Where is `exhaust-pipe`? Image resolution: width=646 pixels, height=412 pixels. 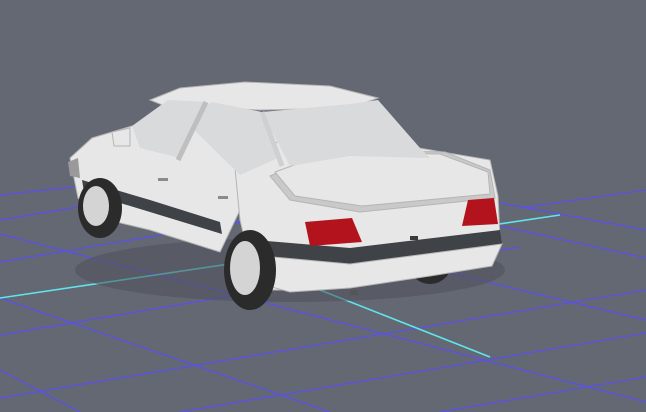
exhaust-pipe is located at coordinates (354, 292).